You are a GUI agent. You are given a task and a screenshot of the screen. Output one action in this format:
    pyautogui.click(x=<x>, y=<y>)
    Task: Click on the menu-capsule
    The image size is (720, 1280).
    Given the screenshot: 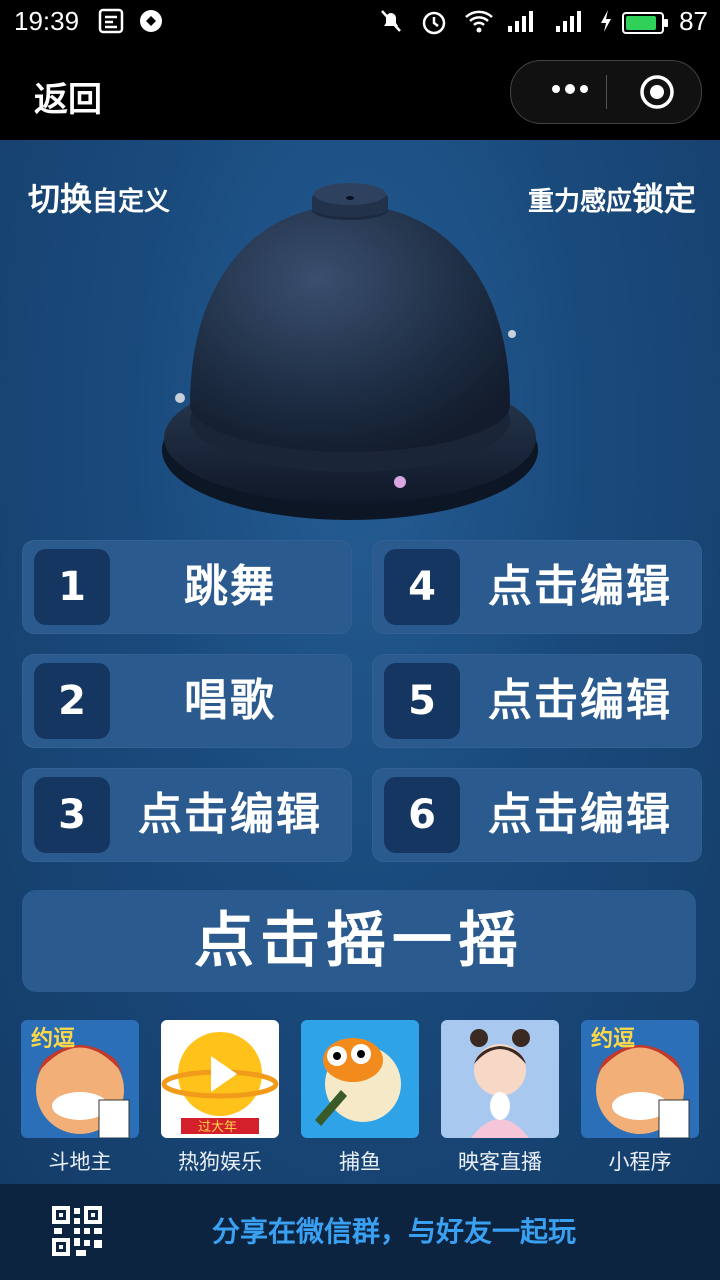 What is the action you would take?
    pyautogui.click(x=606, y=92)
    